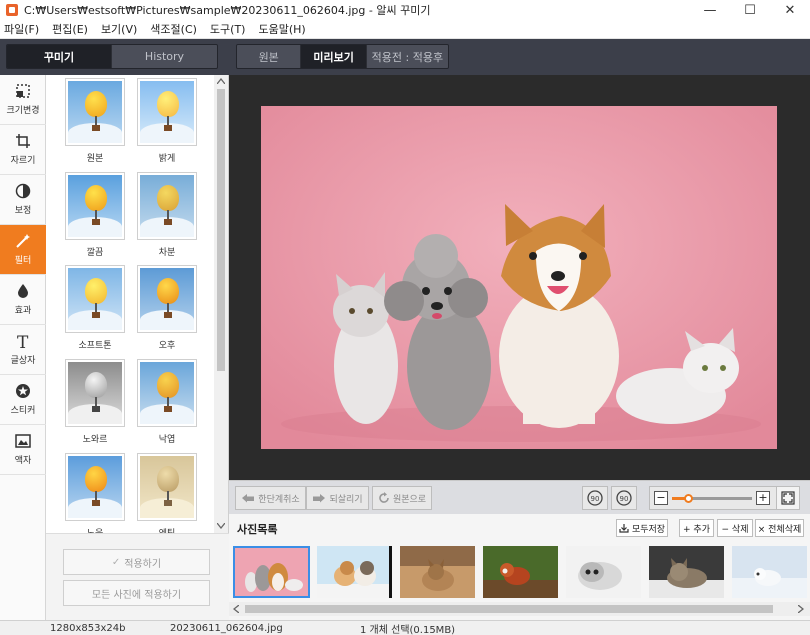 Image resolution: width=810 pixels, height=635 pixels. I want to click on filter-afternoon, so click(167, 299).